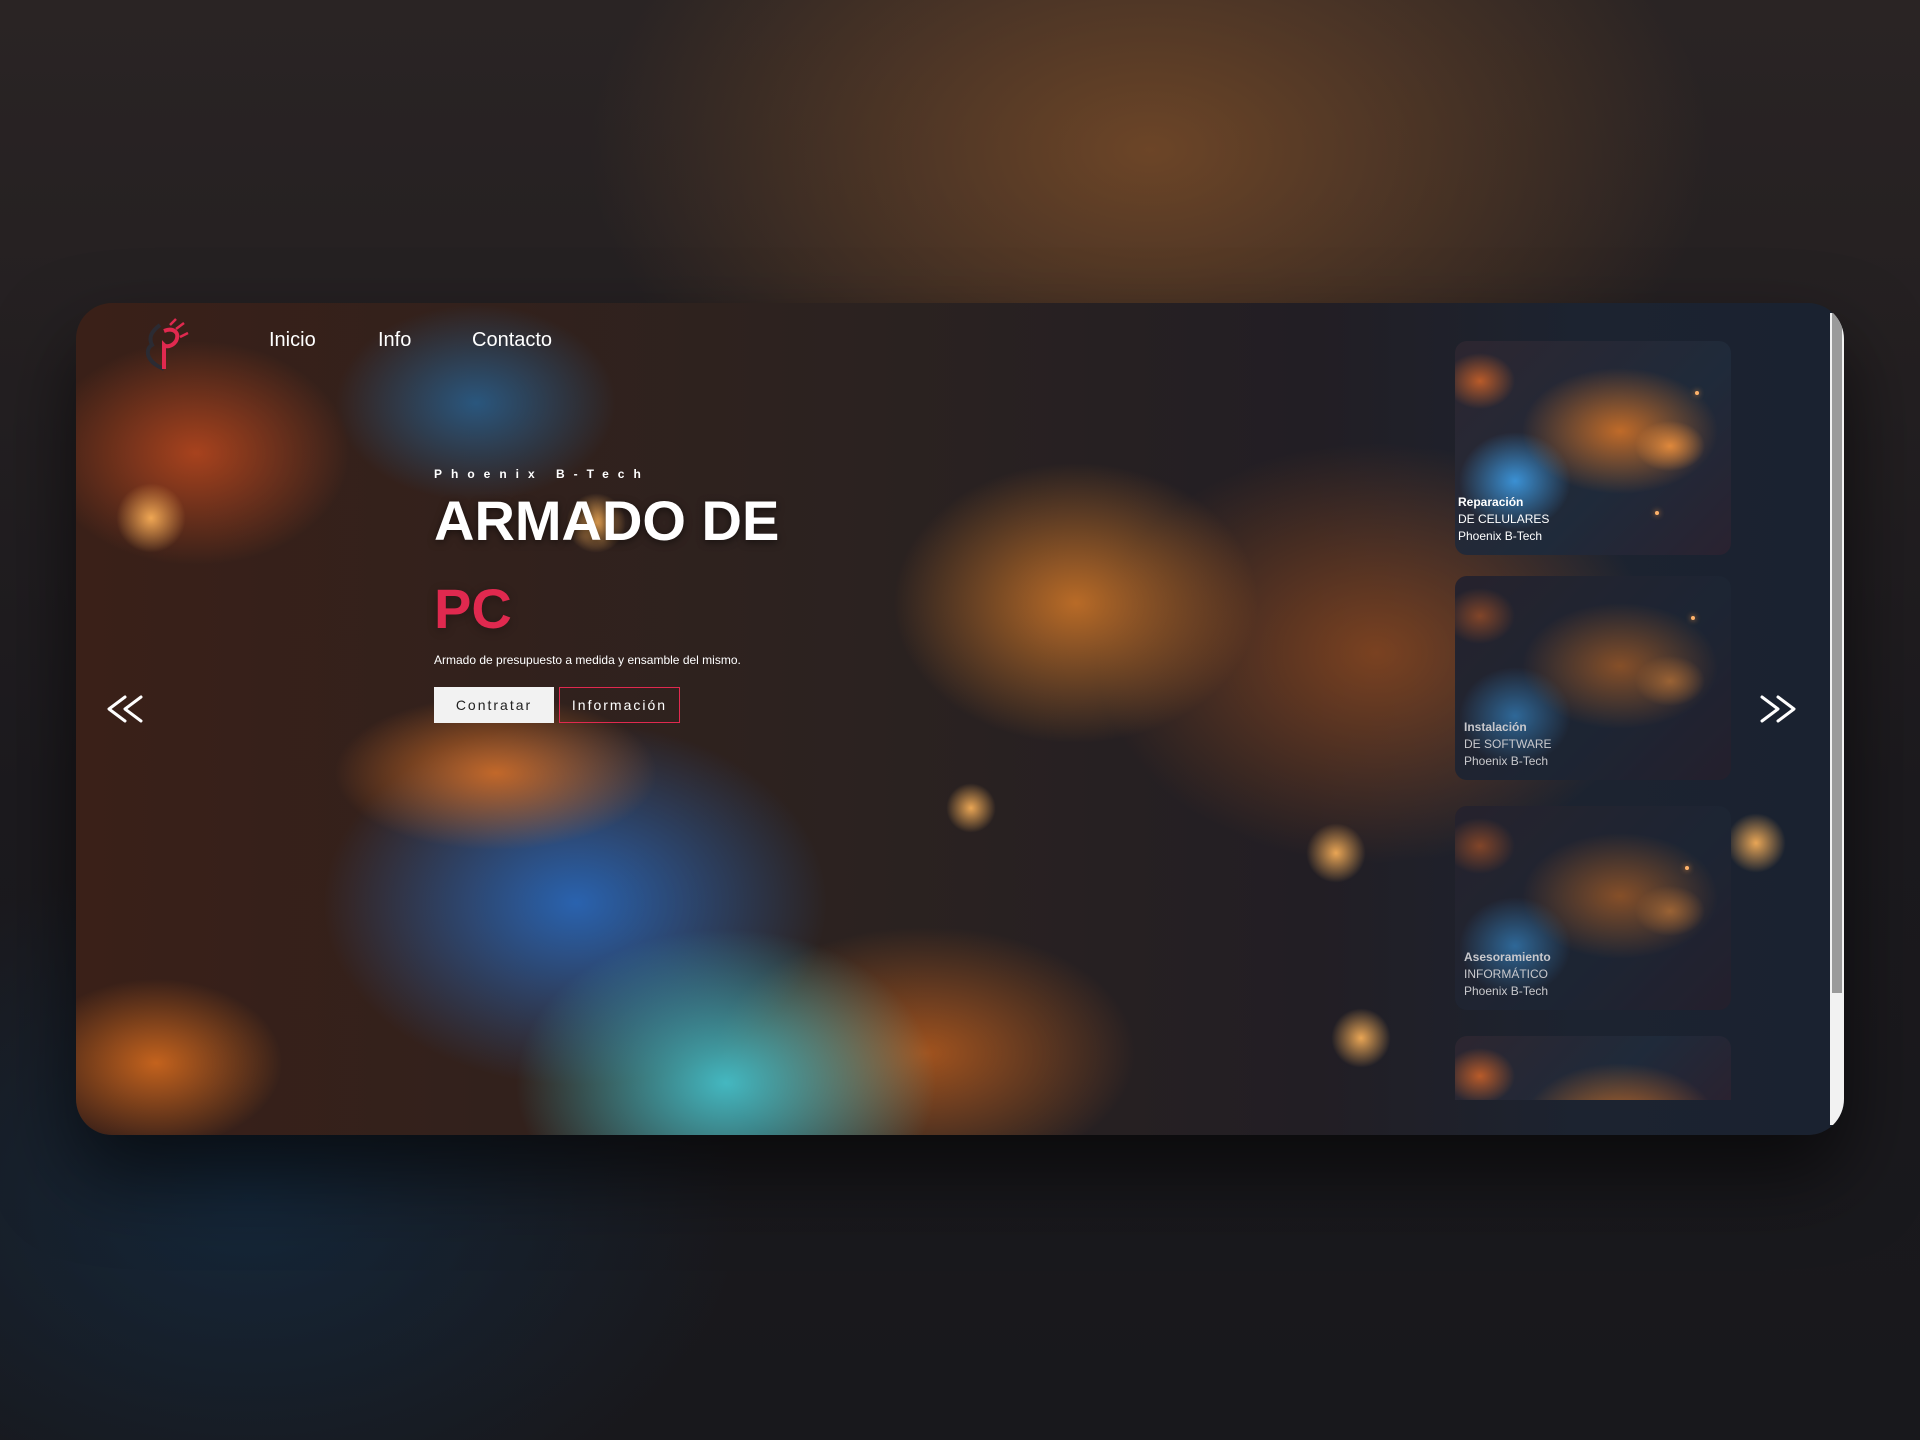 This screenshot has width=1920, height=1440. What do you see at coordinates (126, 709) in the screenshot?
I see `double-chevron-left-icon` at bounding box center [126, 709].